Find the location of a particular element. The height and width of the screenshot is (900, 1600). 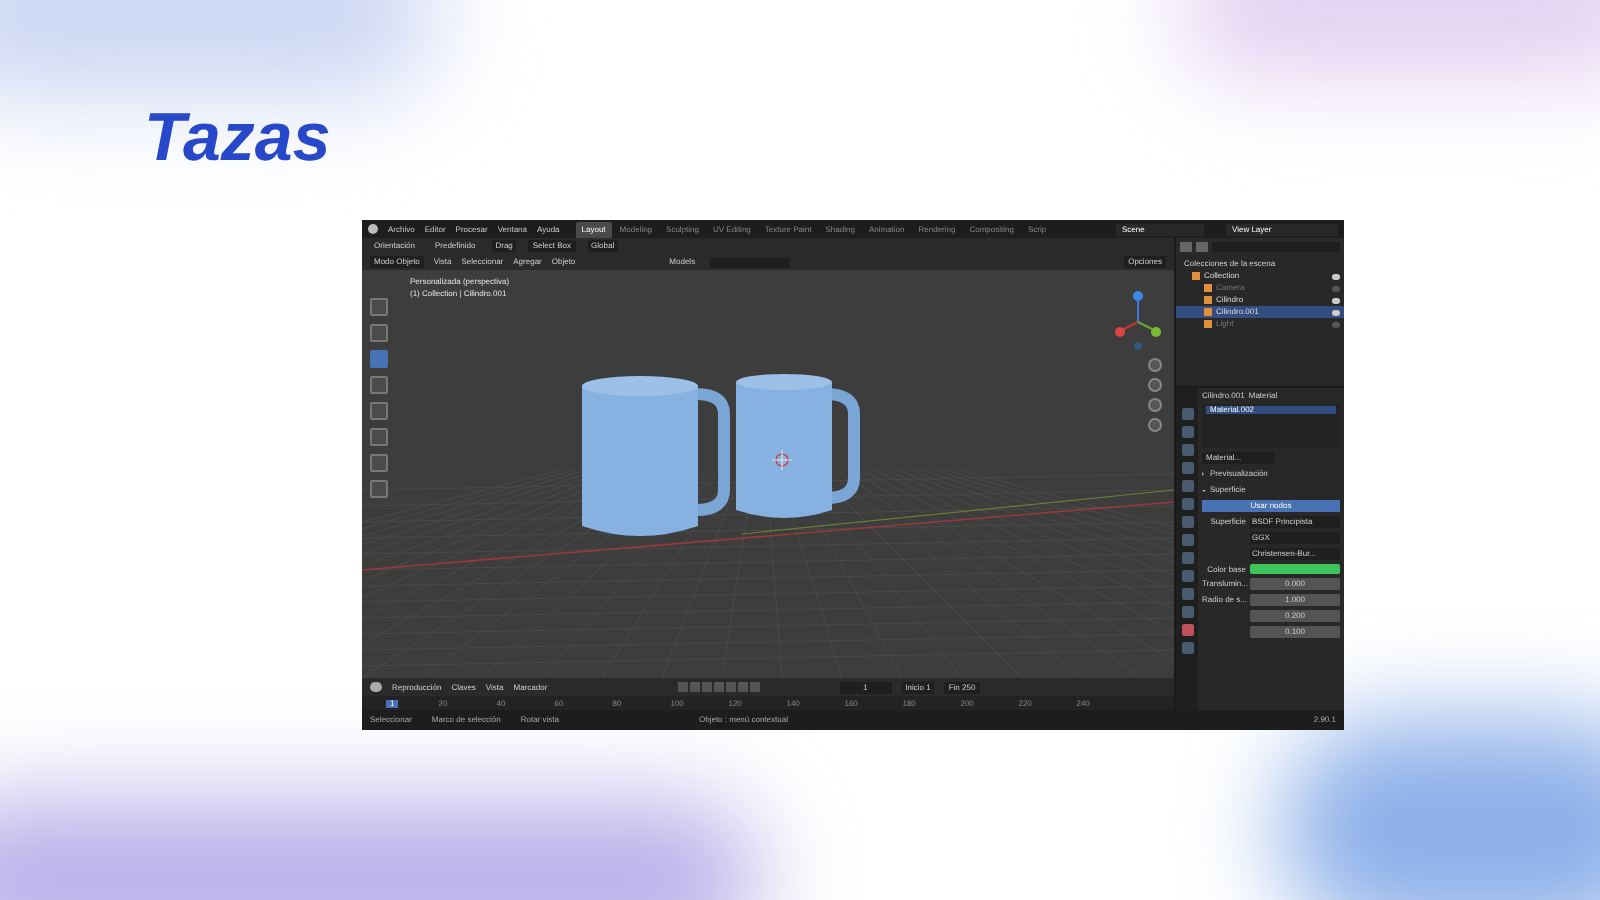

search-field is located at coordinates (749, 262).